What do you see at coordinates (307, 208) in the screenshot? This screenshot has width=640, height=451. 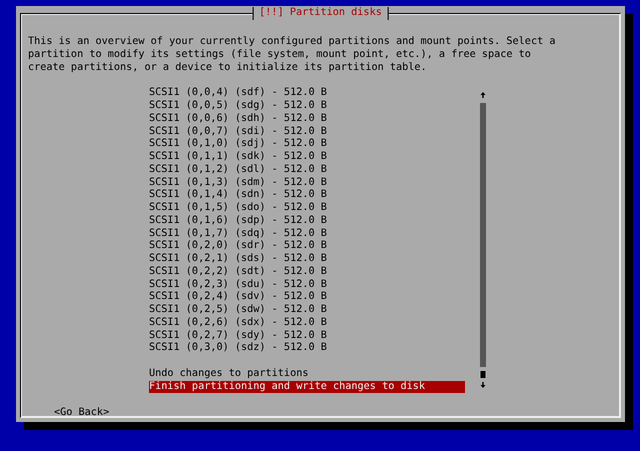 I see `device-item: SCSI1 (0,1,5) (sdo) - 512.0 B` at bounding box center [307, 208].